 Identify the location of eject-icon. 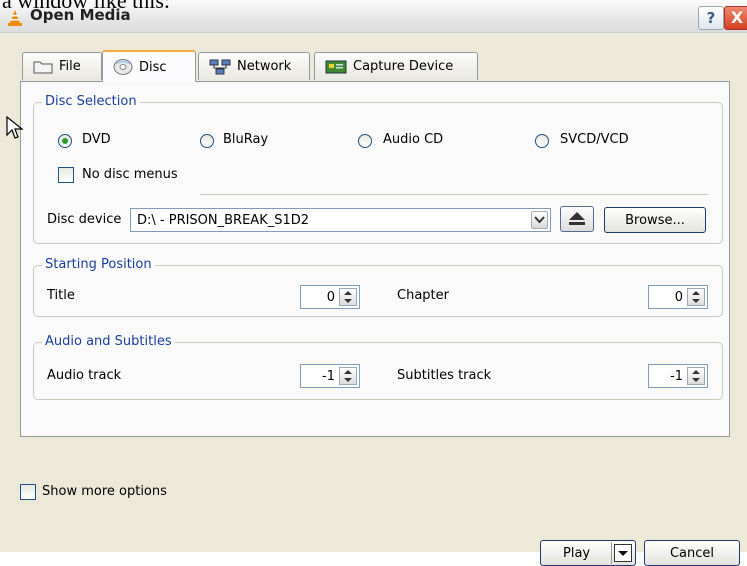
(577, 218).